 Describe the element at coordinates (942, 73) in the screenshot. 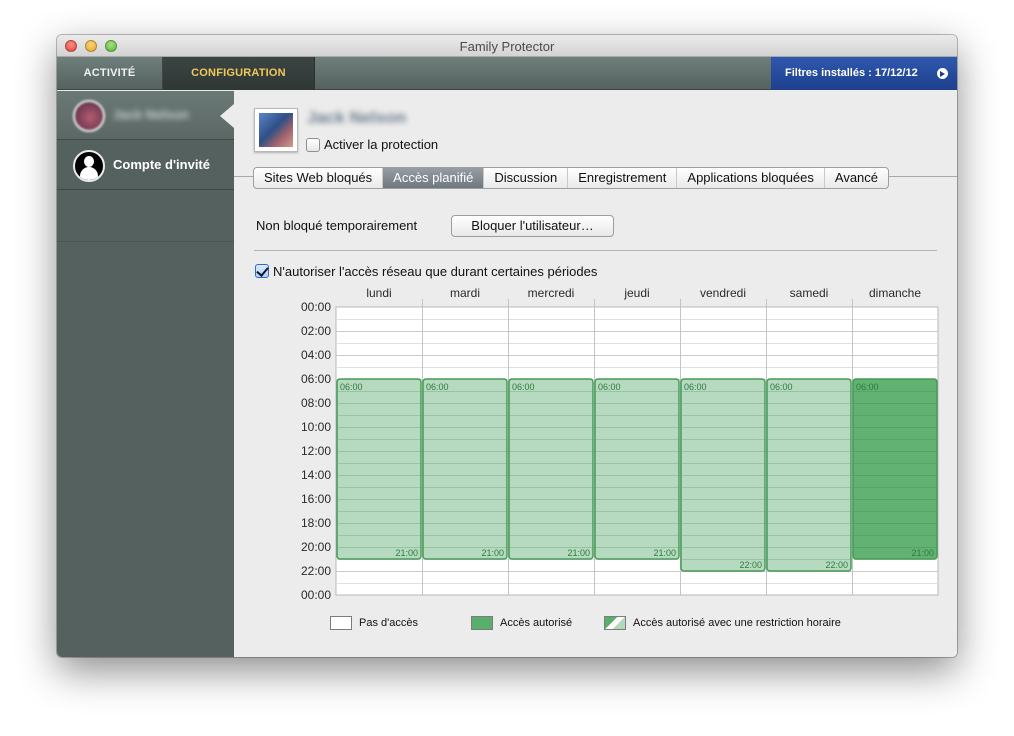

I see `arrow-right-circle-icon` at that location.